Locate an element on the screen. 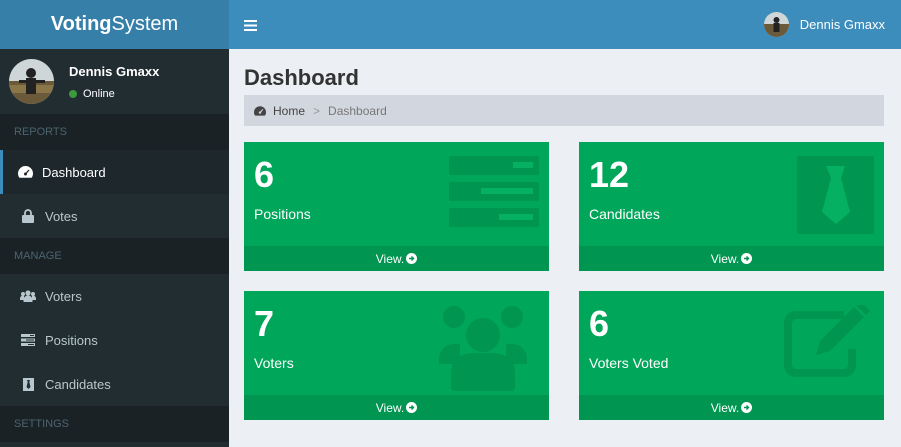  voters-view-link: View. is located at coordinates (396, 407).